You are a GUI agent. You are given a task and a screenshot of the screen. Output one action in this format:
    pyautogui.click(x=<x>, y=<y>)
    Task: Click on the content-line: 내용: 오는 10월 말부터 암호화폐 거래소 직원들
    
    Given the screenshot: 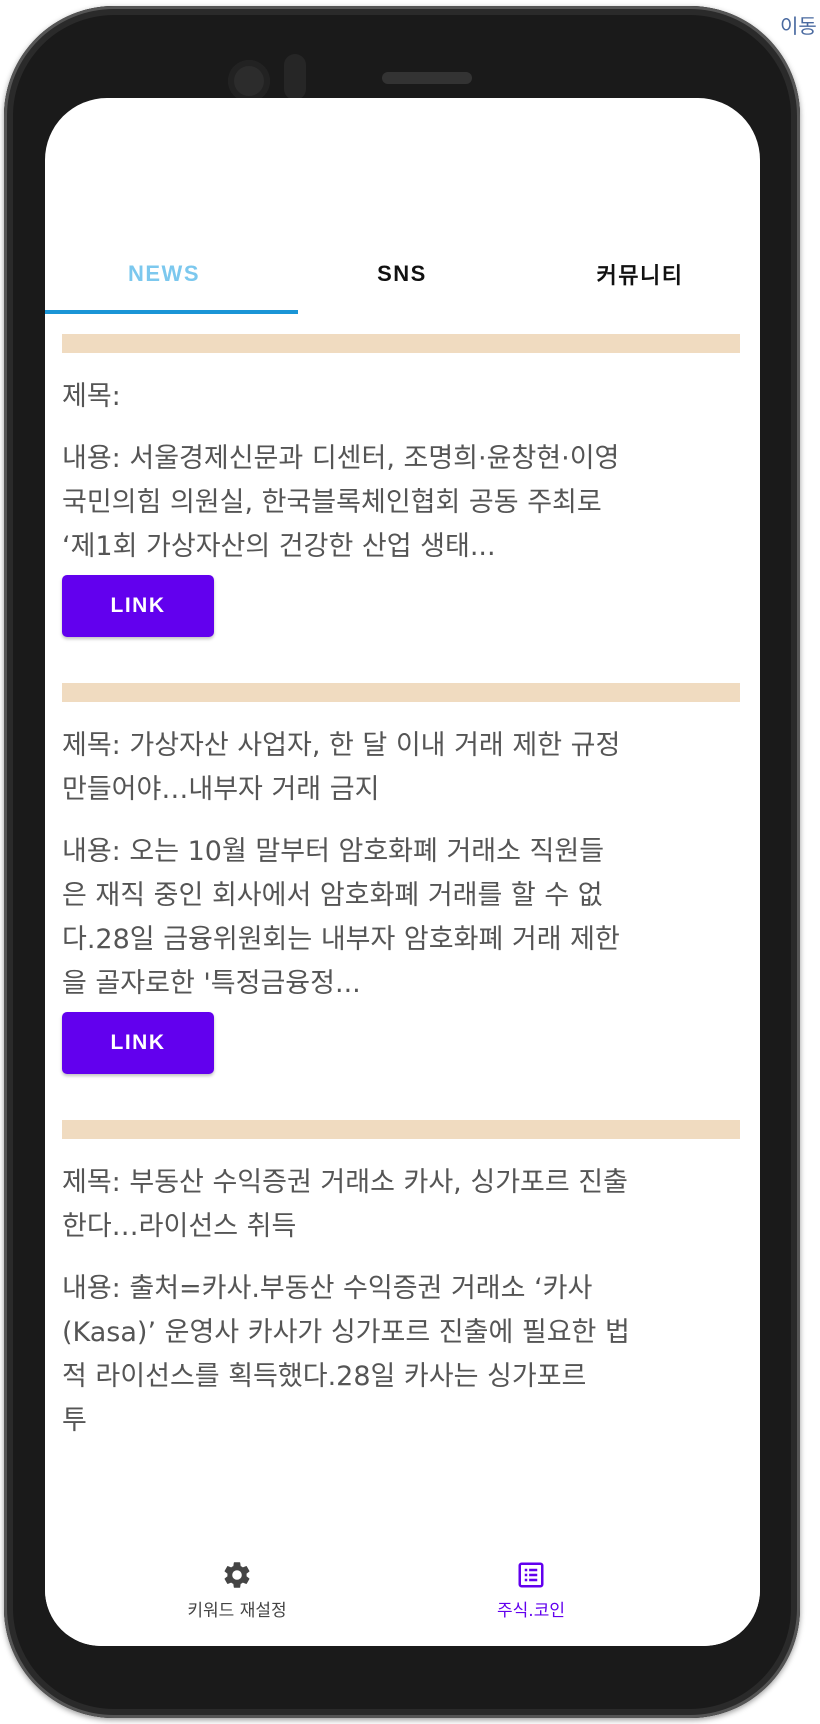 What is the action you would take?
    pyautogui.click(x=333, y=851)
    